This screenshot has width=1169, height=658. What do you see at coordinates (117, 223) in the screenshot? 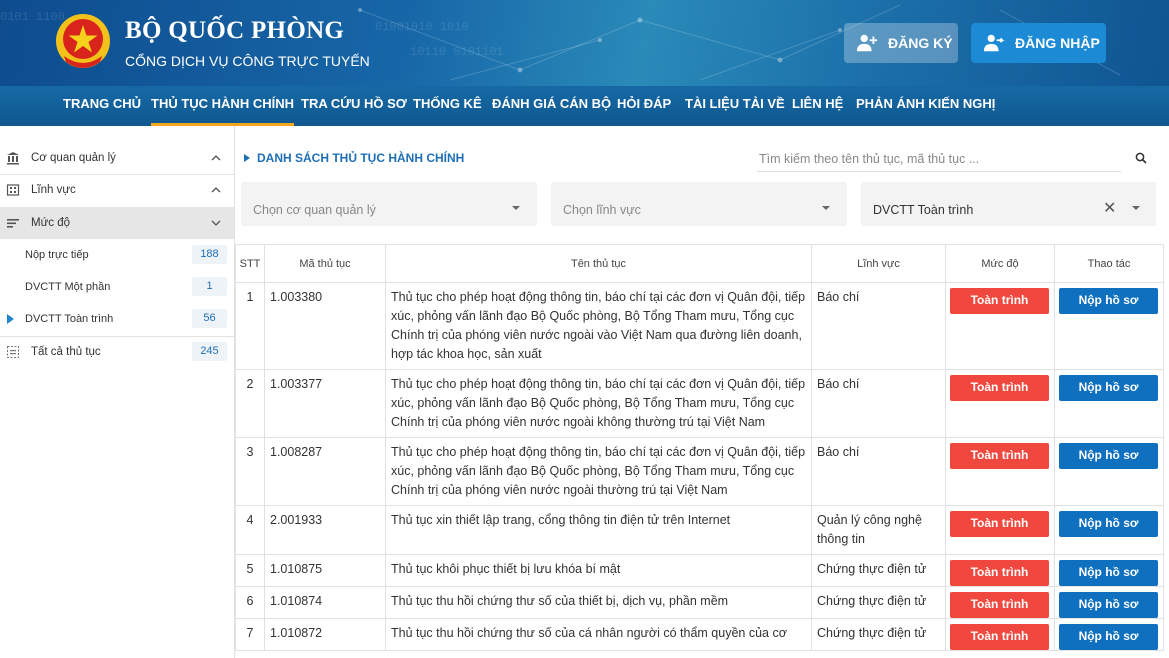
I see `sidebar-item-level: Mức độ` at bounding box center [117, 223].